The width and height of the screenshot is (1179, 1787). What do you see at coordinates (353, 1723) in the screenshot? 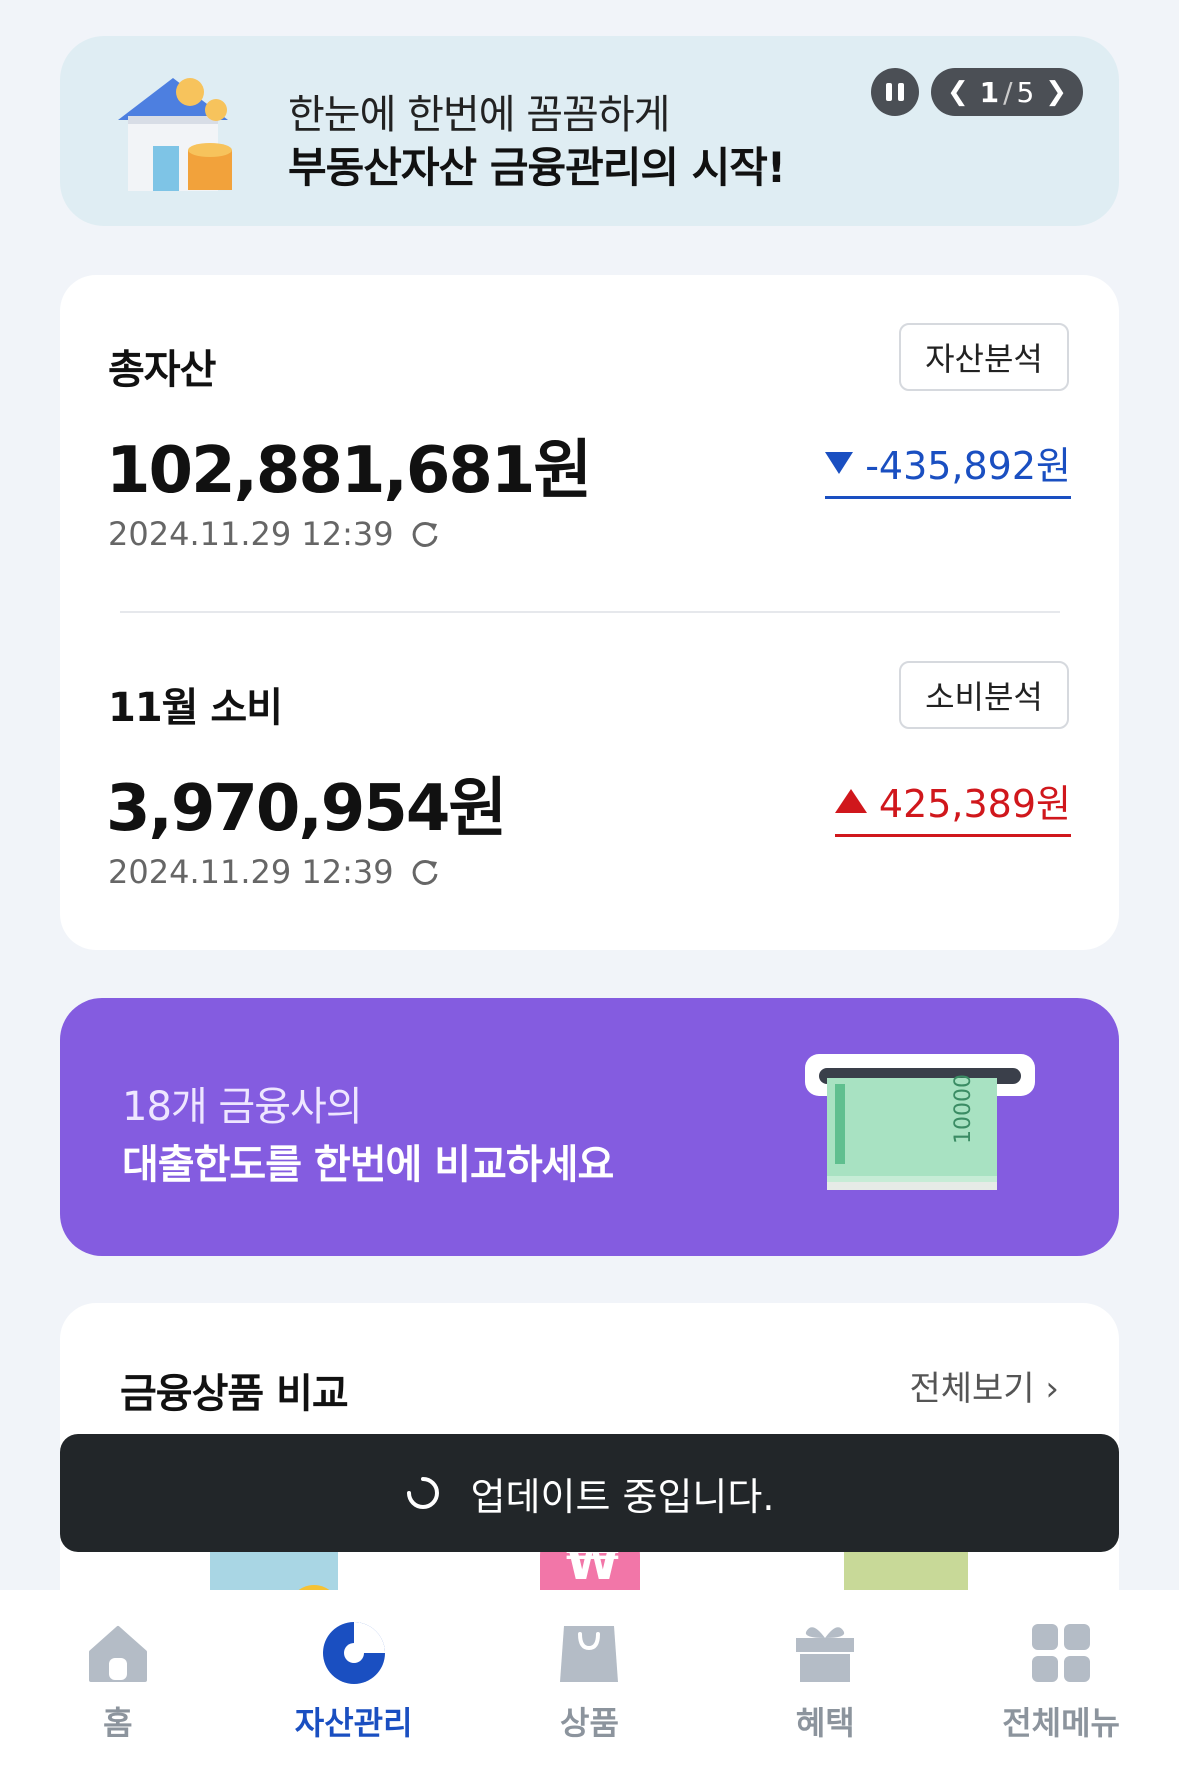
I see `nav-label-assets: 자산관리` at bounding box center [353, 1723].